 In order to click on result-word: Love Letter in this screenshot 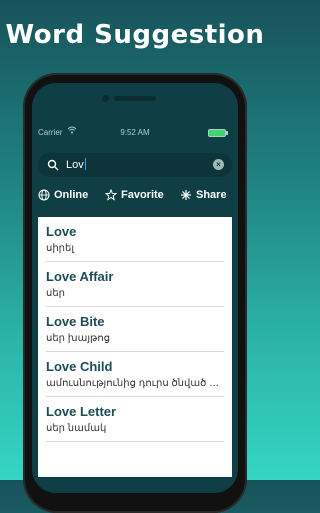, I will do `click(81, 411)`.